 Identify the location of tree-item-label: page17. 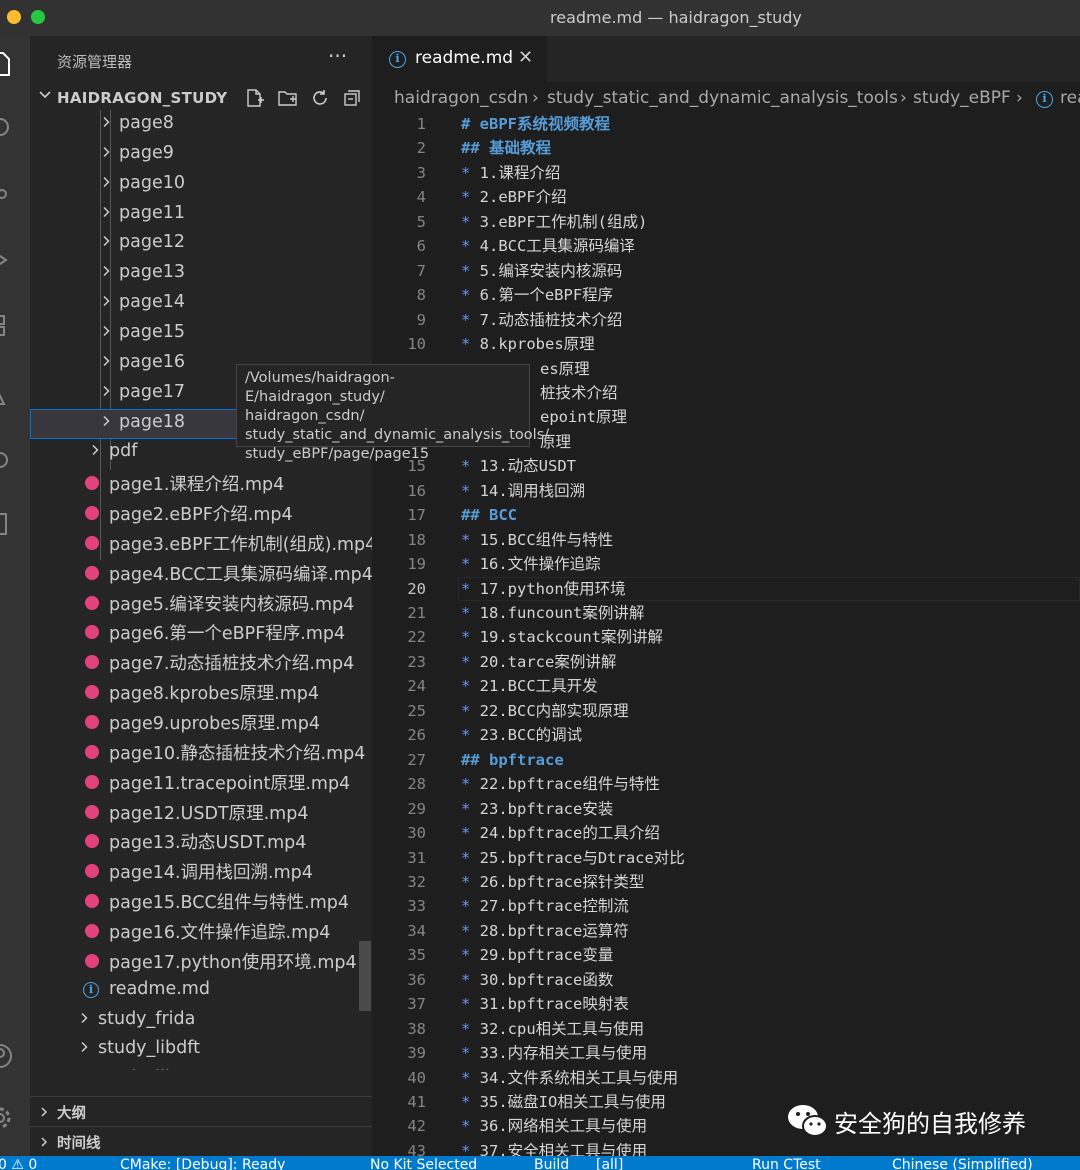
(152, 392).